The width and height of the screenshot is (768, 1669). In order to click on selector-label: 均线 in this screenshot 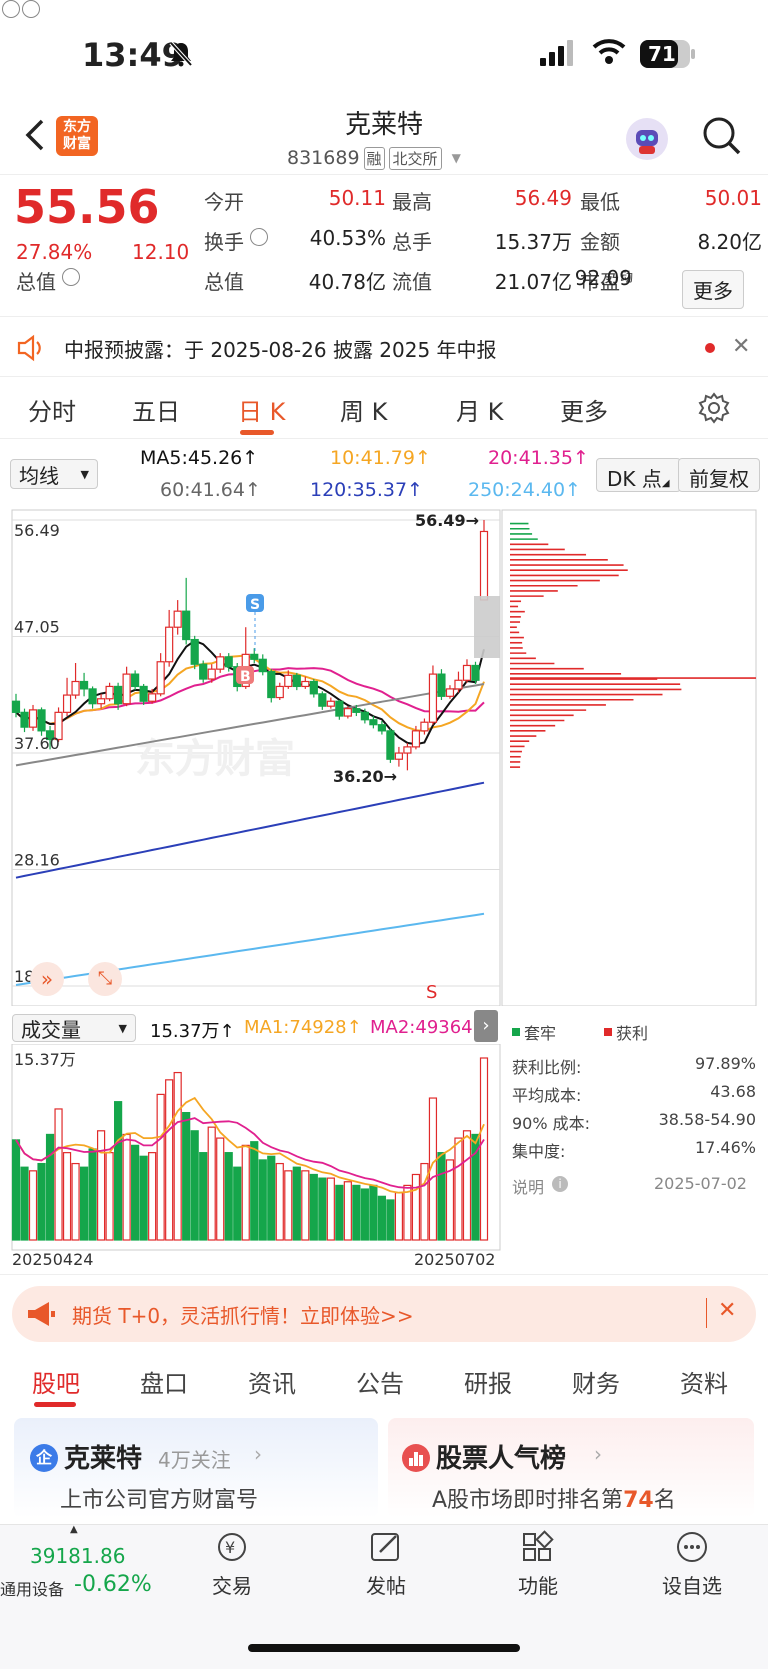, I will do `click(39, 474)`.